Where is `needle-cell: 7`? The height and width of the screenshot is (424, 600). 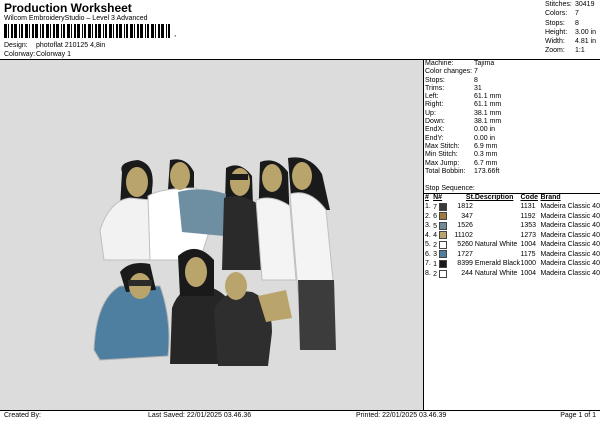
needle-cell: 7 is located at coordinates (442, 207).